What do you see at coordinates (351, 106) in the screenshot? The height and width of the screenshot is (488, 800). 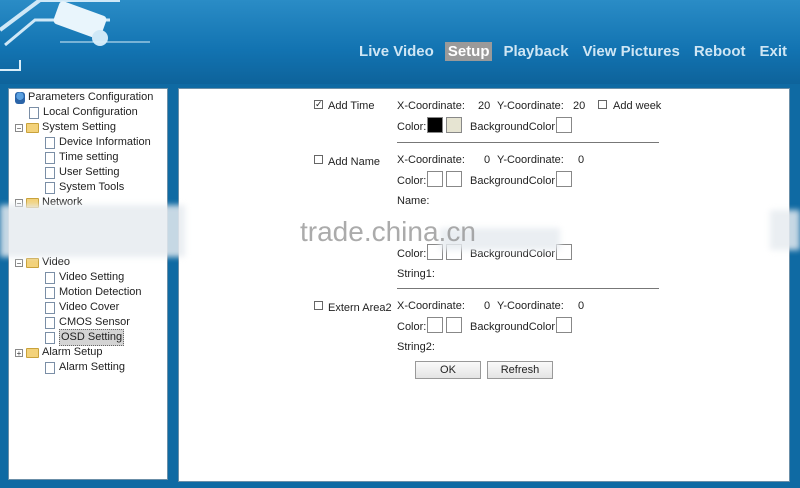 I see `add-time-label: Add Time` at bounding box center [351, 106].